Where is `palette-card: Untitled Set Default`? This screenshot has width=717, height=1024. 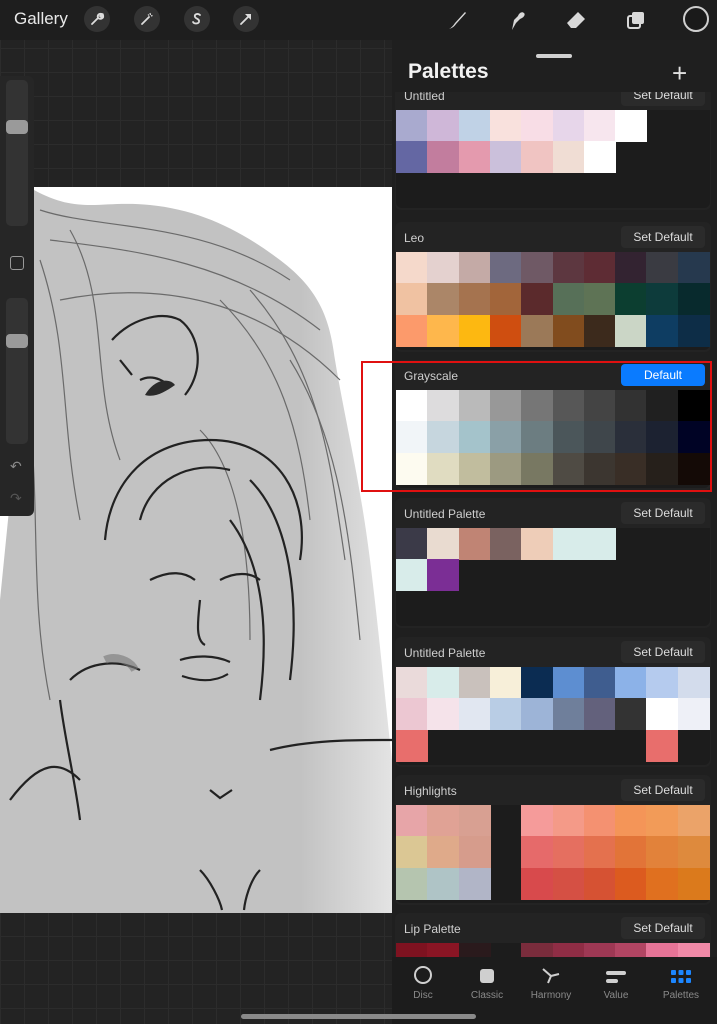
palette-card: Untitled Set Default is located at coordinates (553, 151).